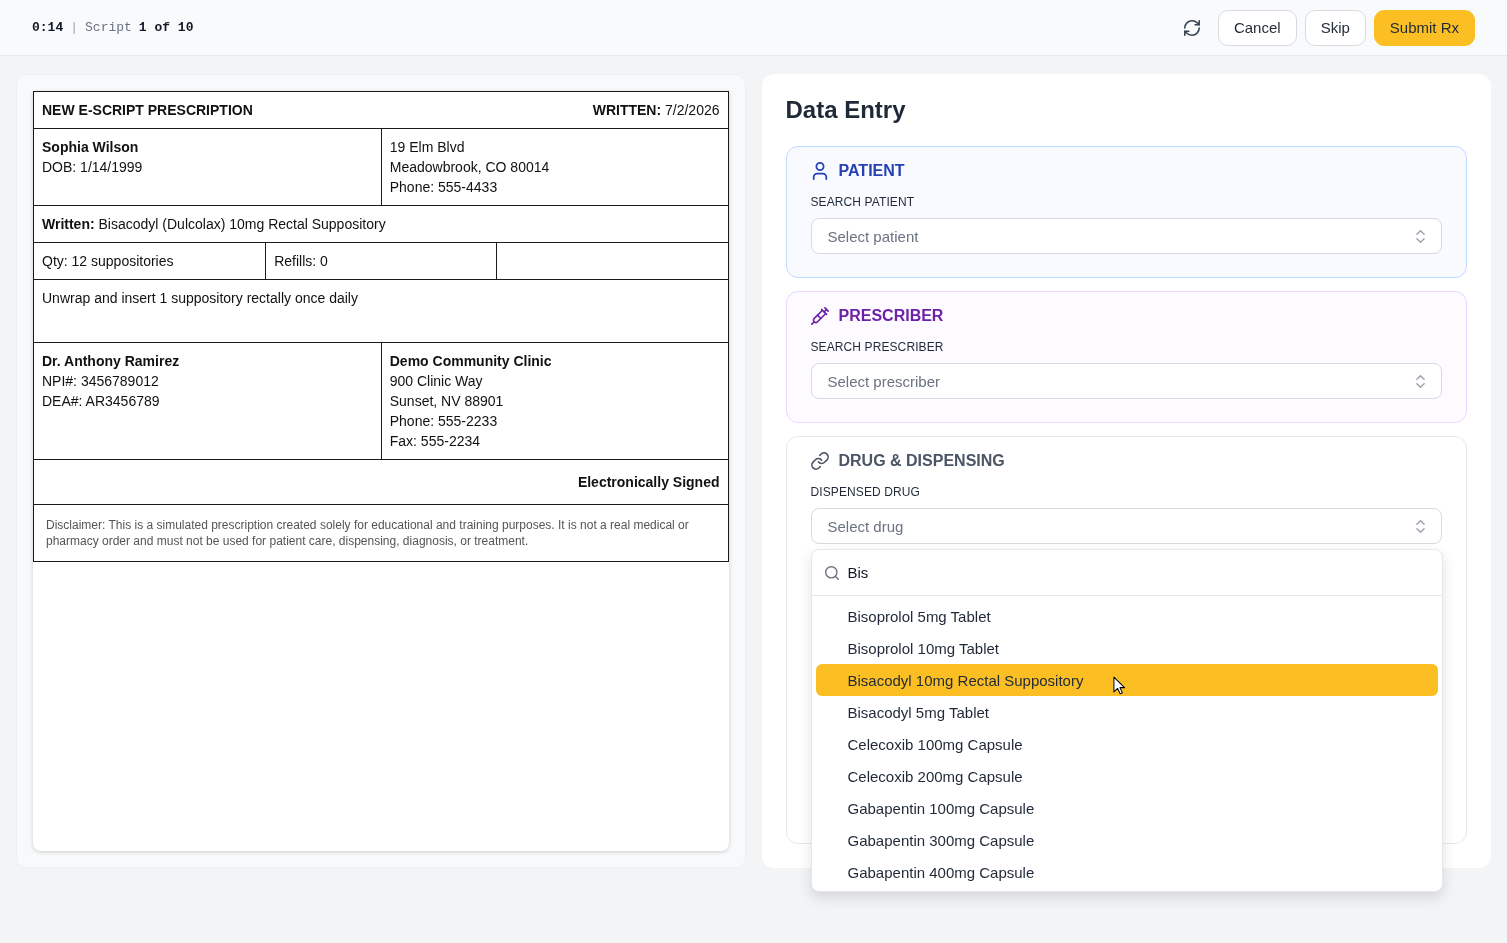 The image size is (1507, 943). Describe the element at coordinates (93, 167) in the screenshot. I see `patient-detail: DOB: 1/14/1999` at that location.